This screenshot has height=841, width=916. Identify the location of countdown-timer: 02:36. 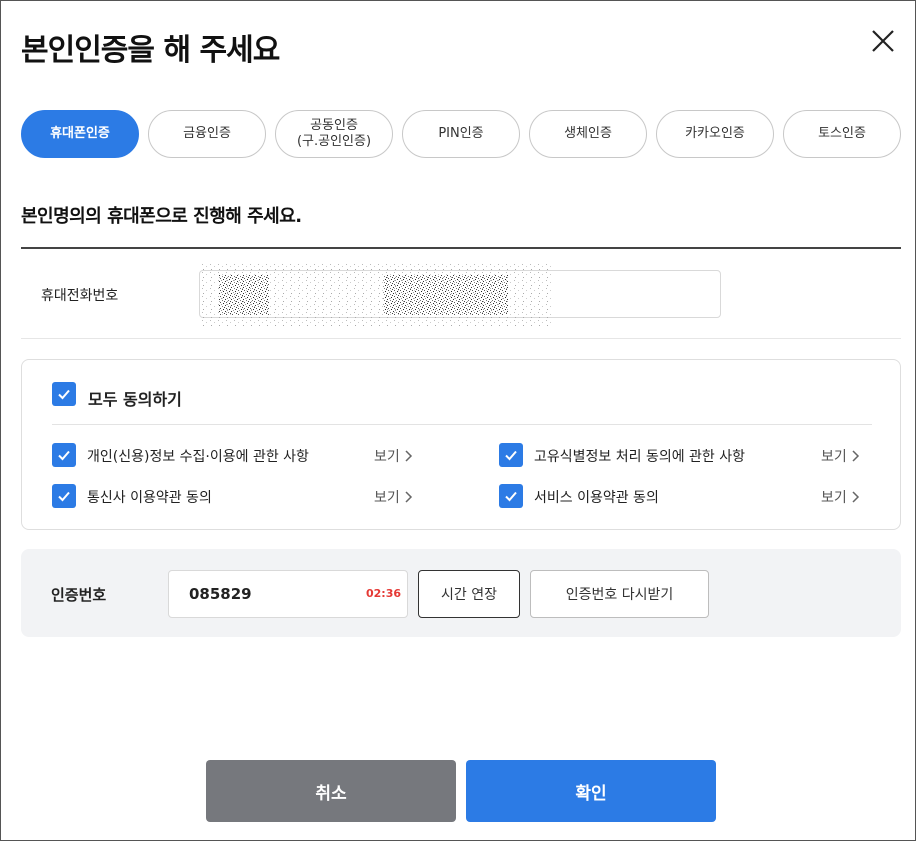
(384, 593).